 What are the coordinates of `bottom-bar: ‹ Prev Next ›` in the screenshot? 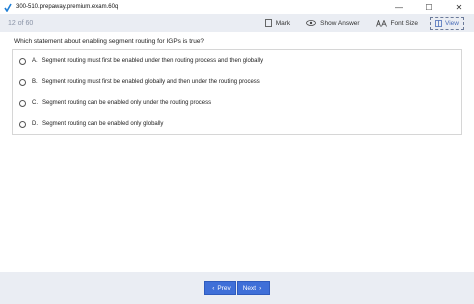 It's located at (237, 288).